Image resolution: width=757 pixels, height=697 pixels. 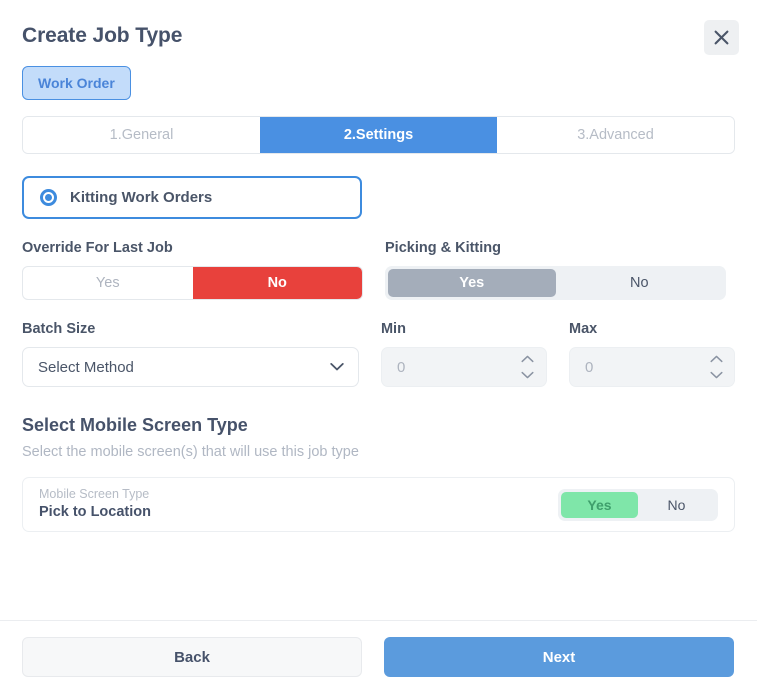 I want to click on mobile-screen-type-caption: Mobile Screen Type, so click(x=94, y=494).